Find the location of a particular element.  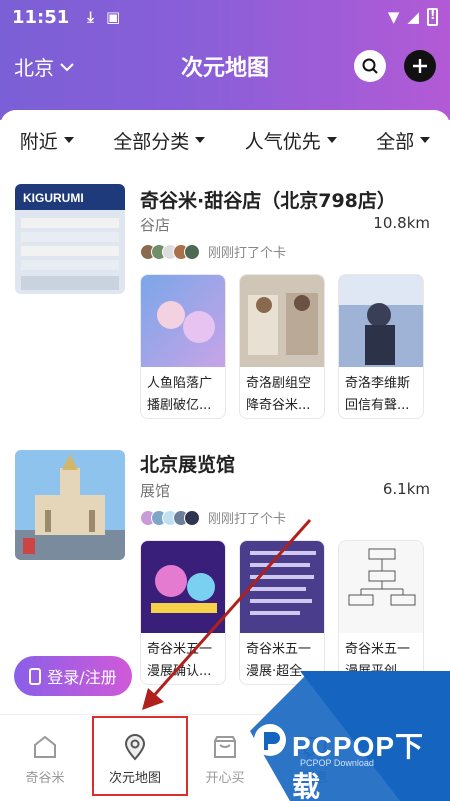

nav-label: 奇谷米 is located at coordinates (45, 778).